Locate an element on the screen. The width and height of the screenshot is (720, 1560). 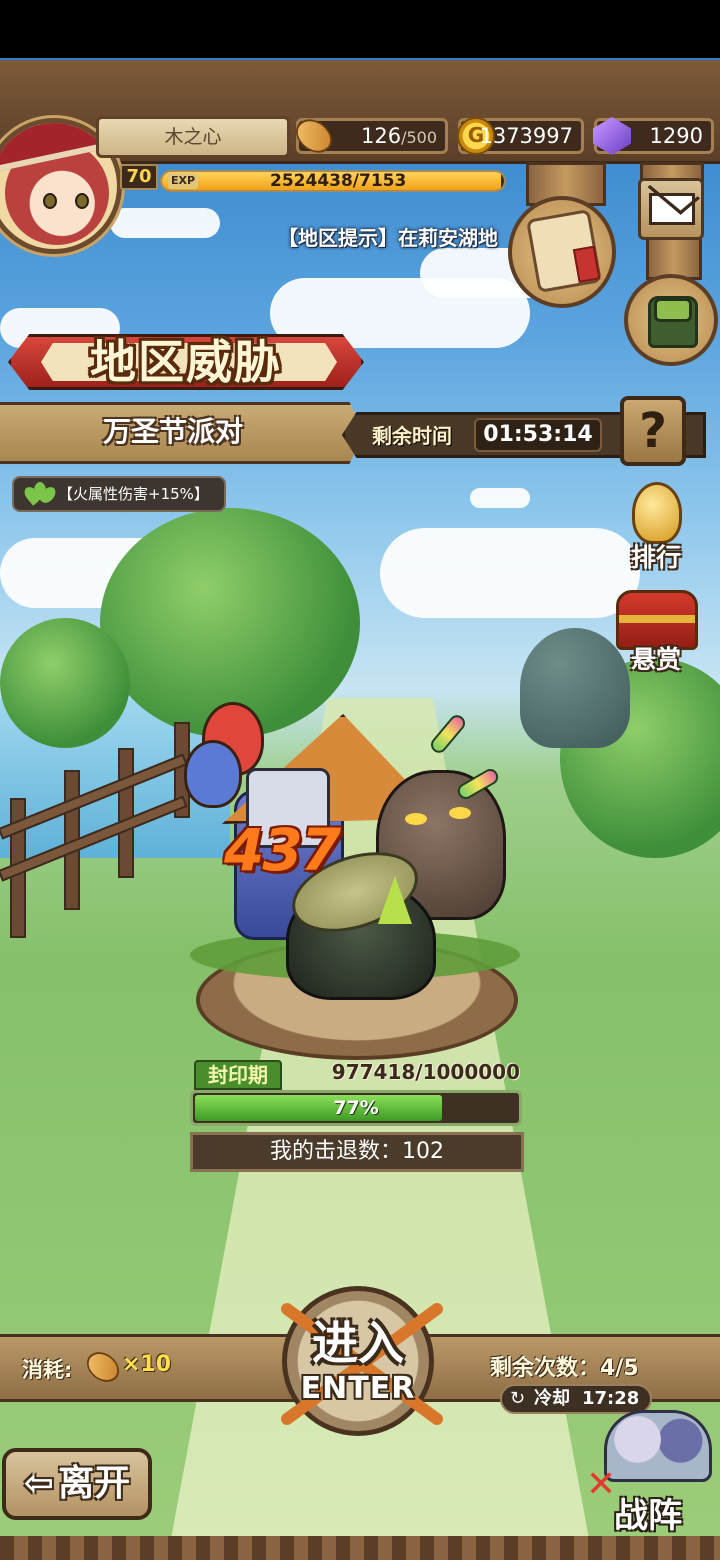
cost-value: ×10 is located at coordinates (147, 1364).